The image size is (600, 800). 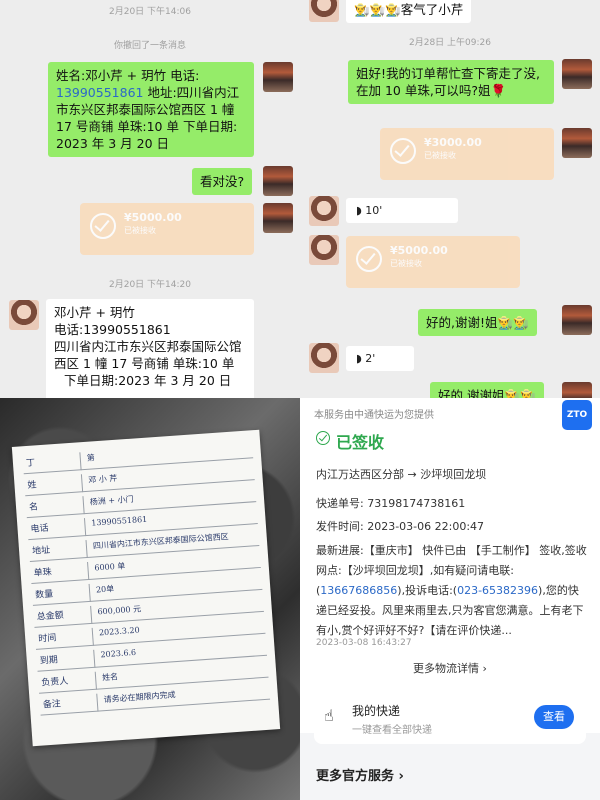 What do you see at coordinates (67, 682) in the screenshot?
I see `form-label: 负责人` at bounding box center [67, 682].